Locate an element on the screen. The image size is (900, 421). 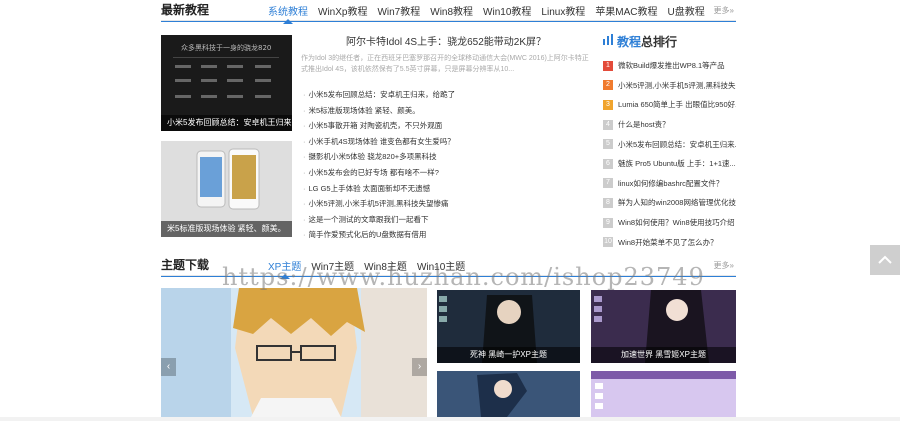
ranking-bars-icon is located at coordinates (608, 41).